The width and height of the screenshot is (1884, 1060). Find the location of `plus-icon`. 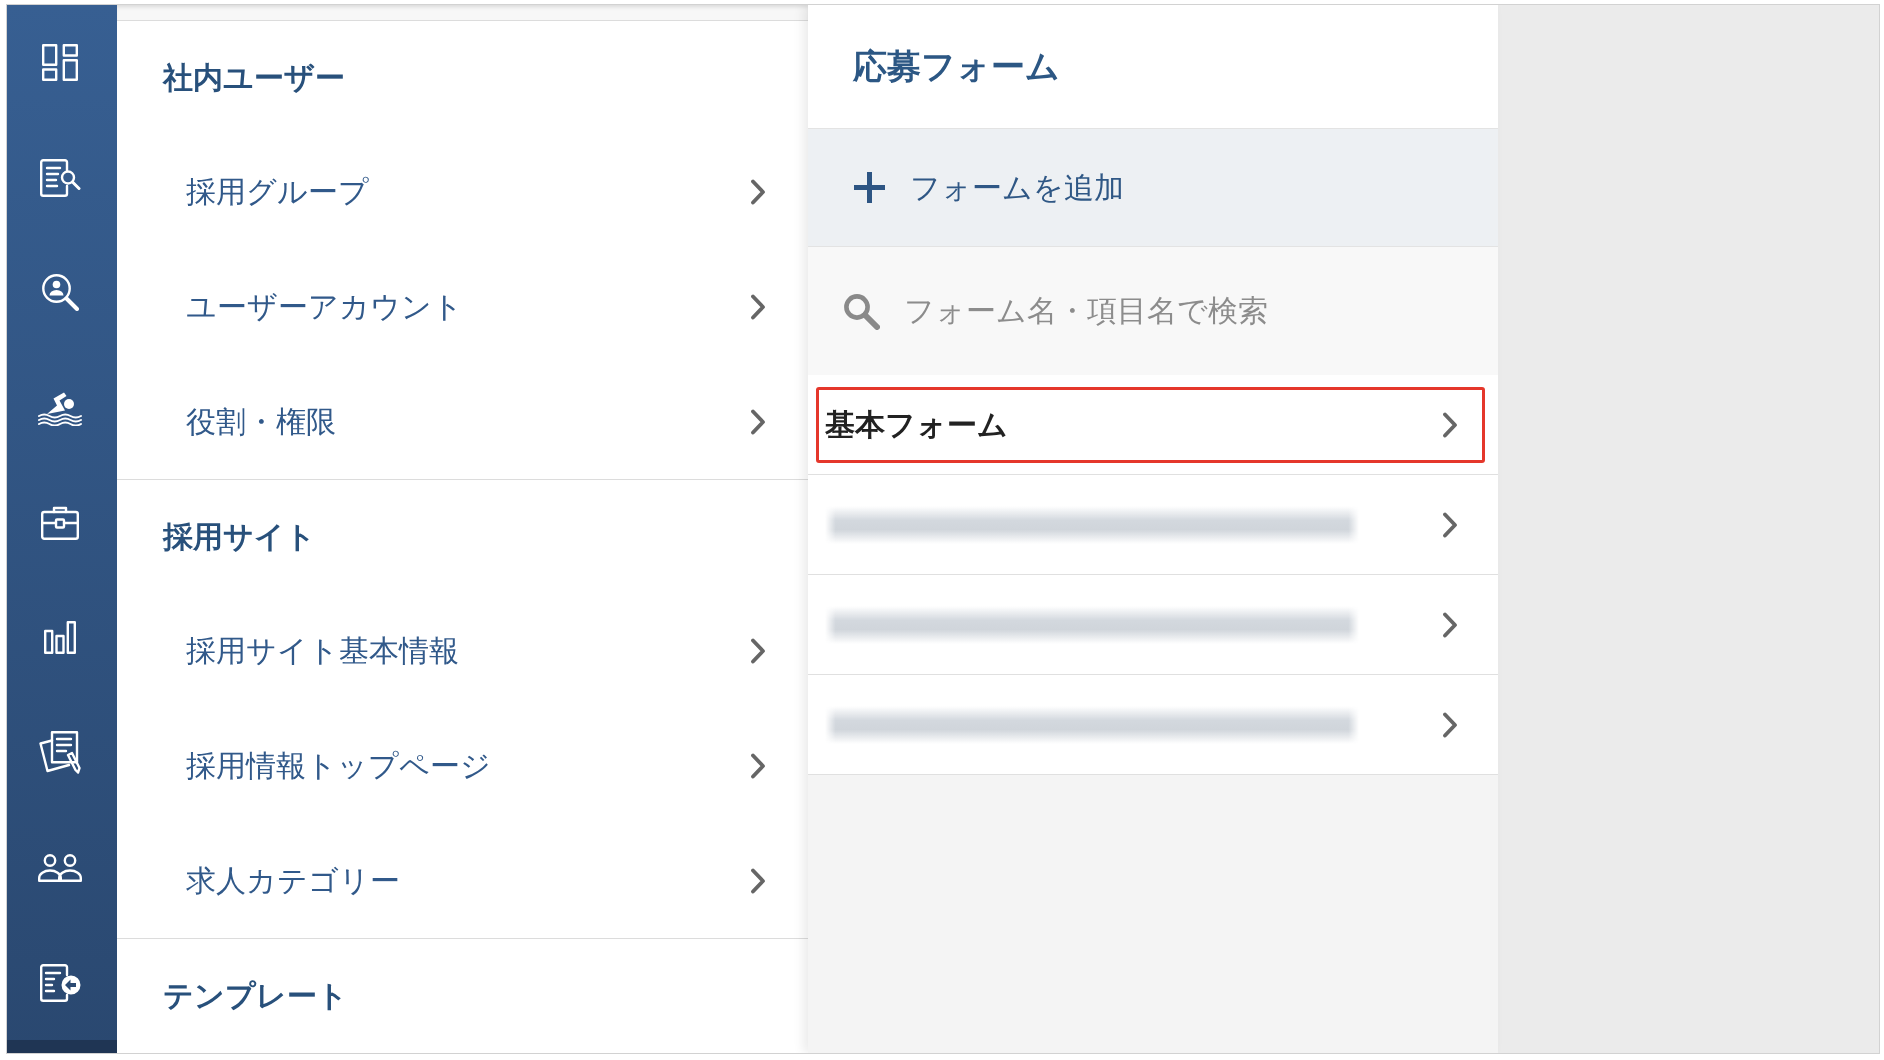

plus-icon is located at coordinates (869, 187).